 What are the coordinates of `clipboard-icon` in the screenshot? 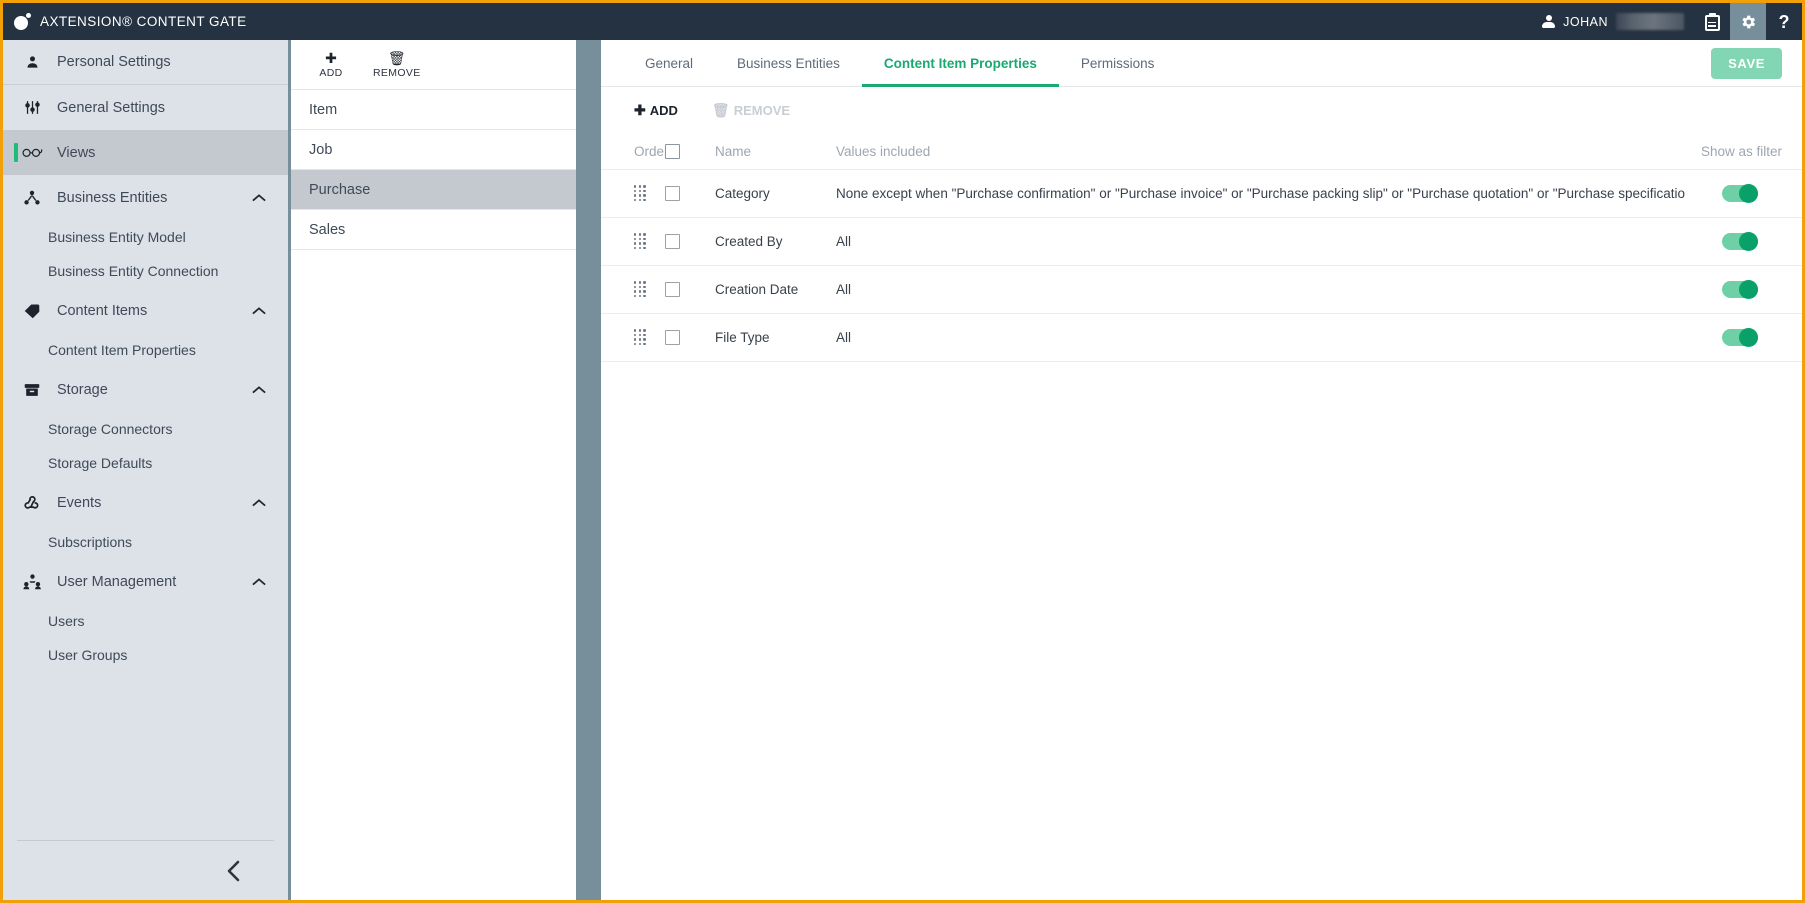 It's located at (1712, 21).